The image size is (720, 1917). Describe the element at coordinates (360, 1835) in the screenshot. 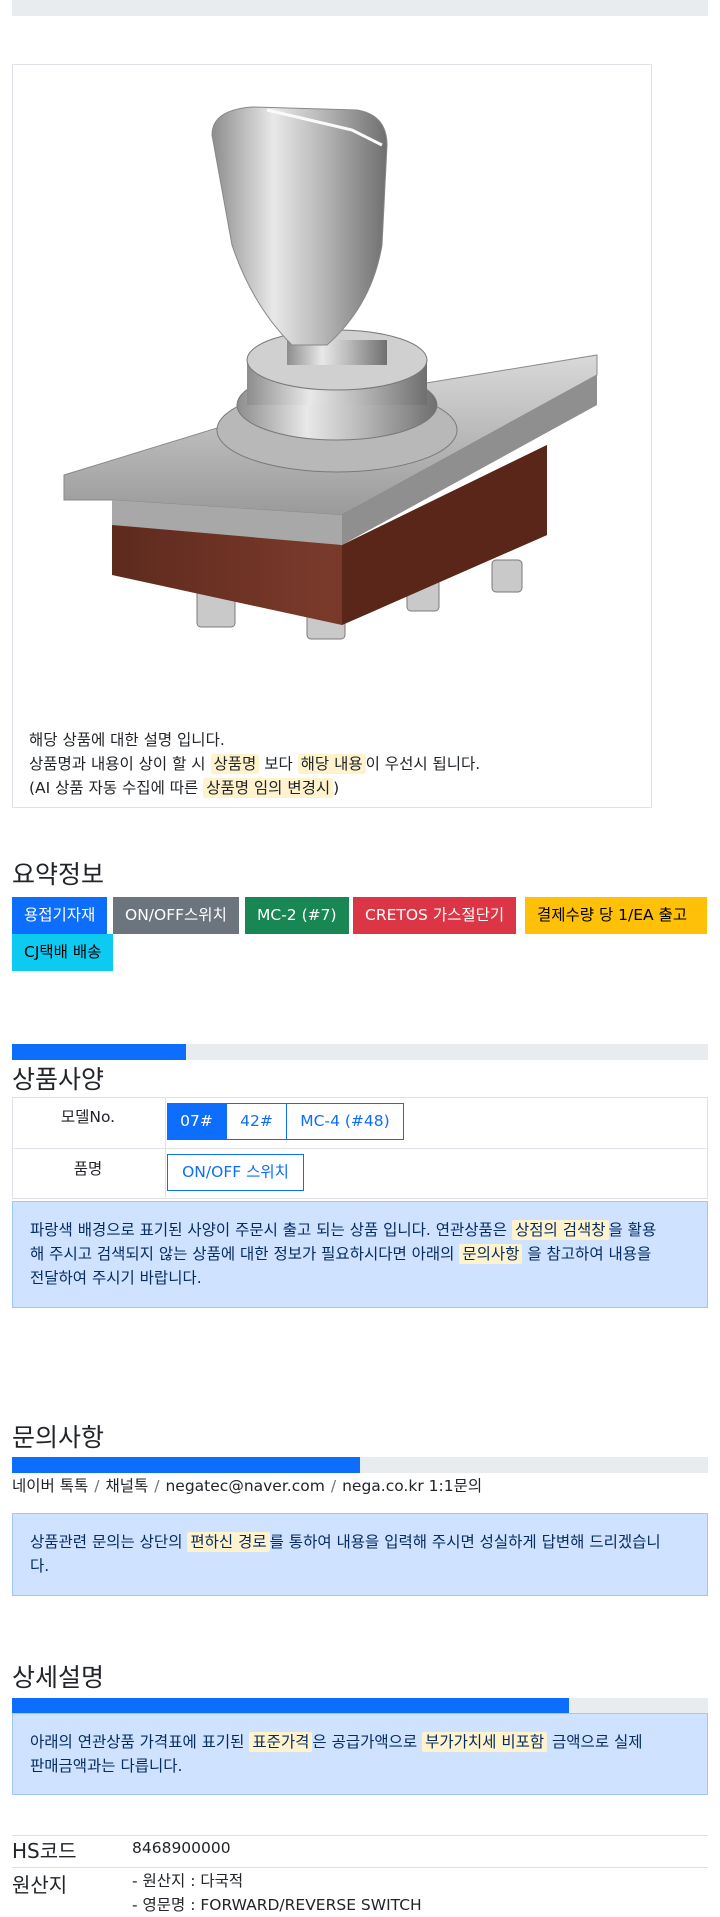

I see `info-divider-top` at that location.